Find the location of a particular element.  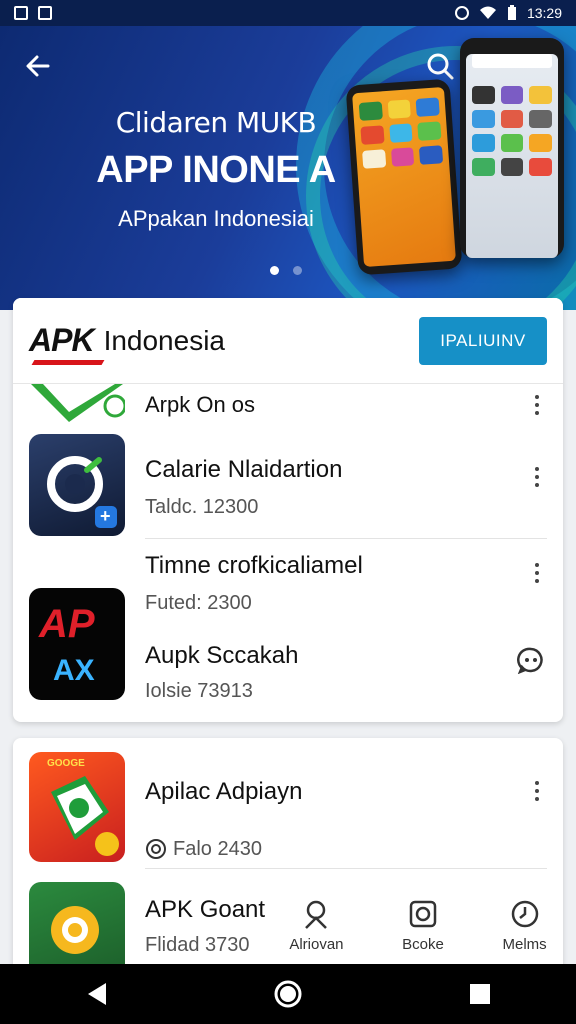

list-item: + Calarie Nlaidartion Taldc. 12300 is located at coordinates (288, 486).